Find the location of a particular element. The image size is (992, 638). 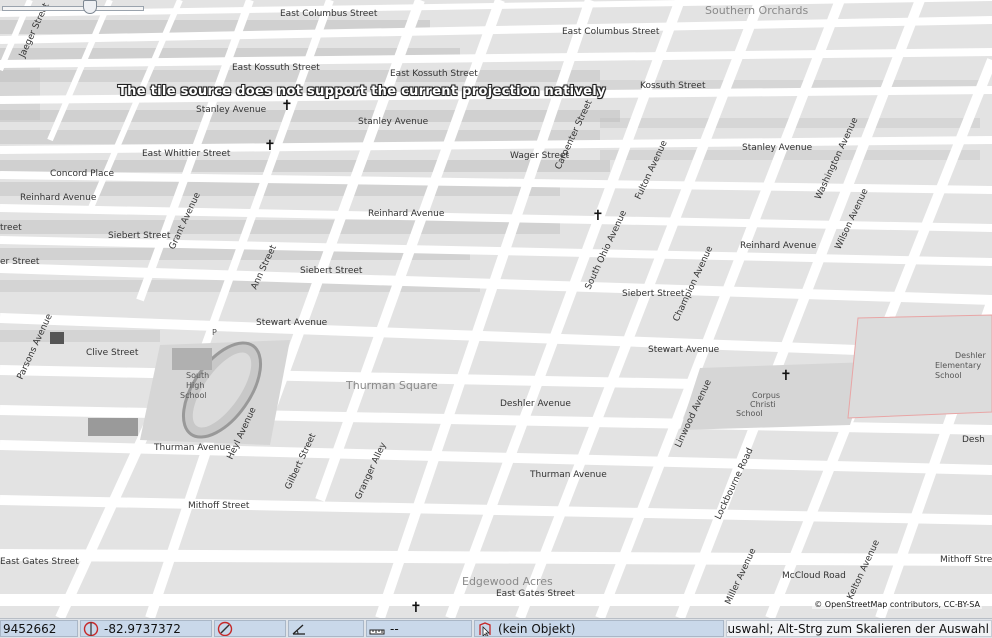

church-icon-4: ✝ is located at coordinates (786, 376).